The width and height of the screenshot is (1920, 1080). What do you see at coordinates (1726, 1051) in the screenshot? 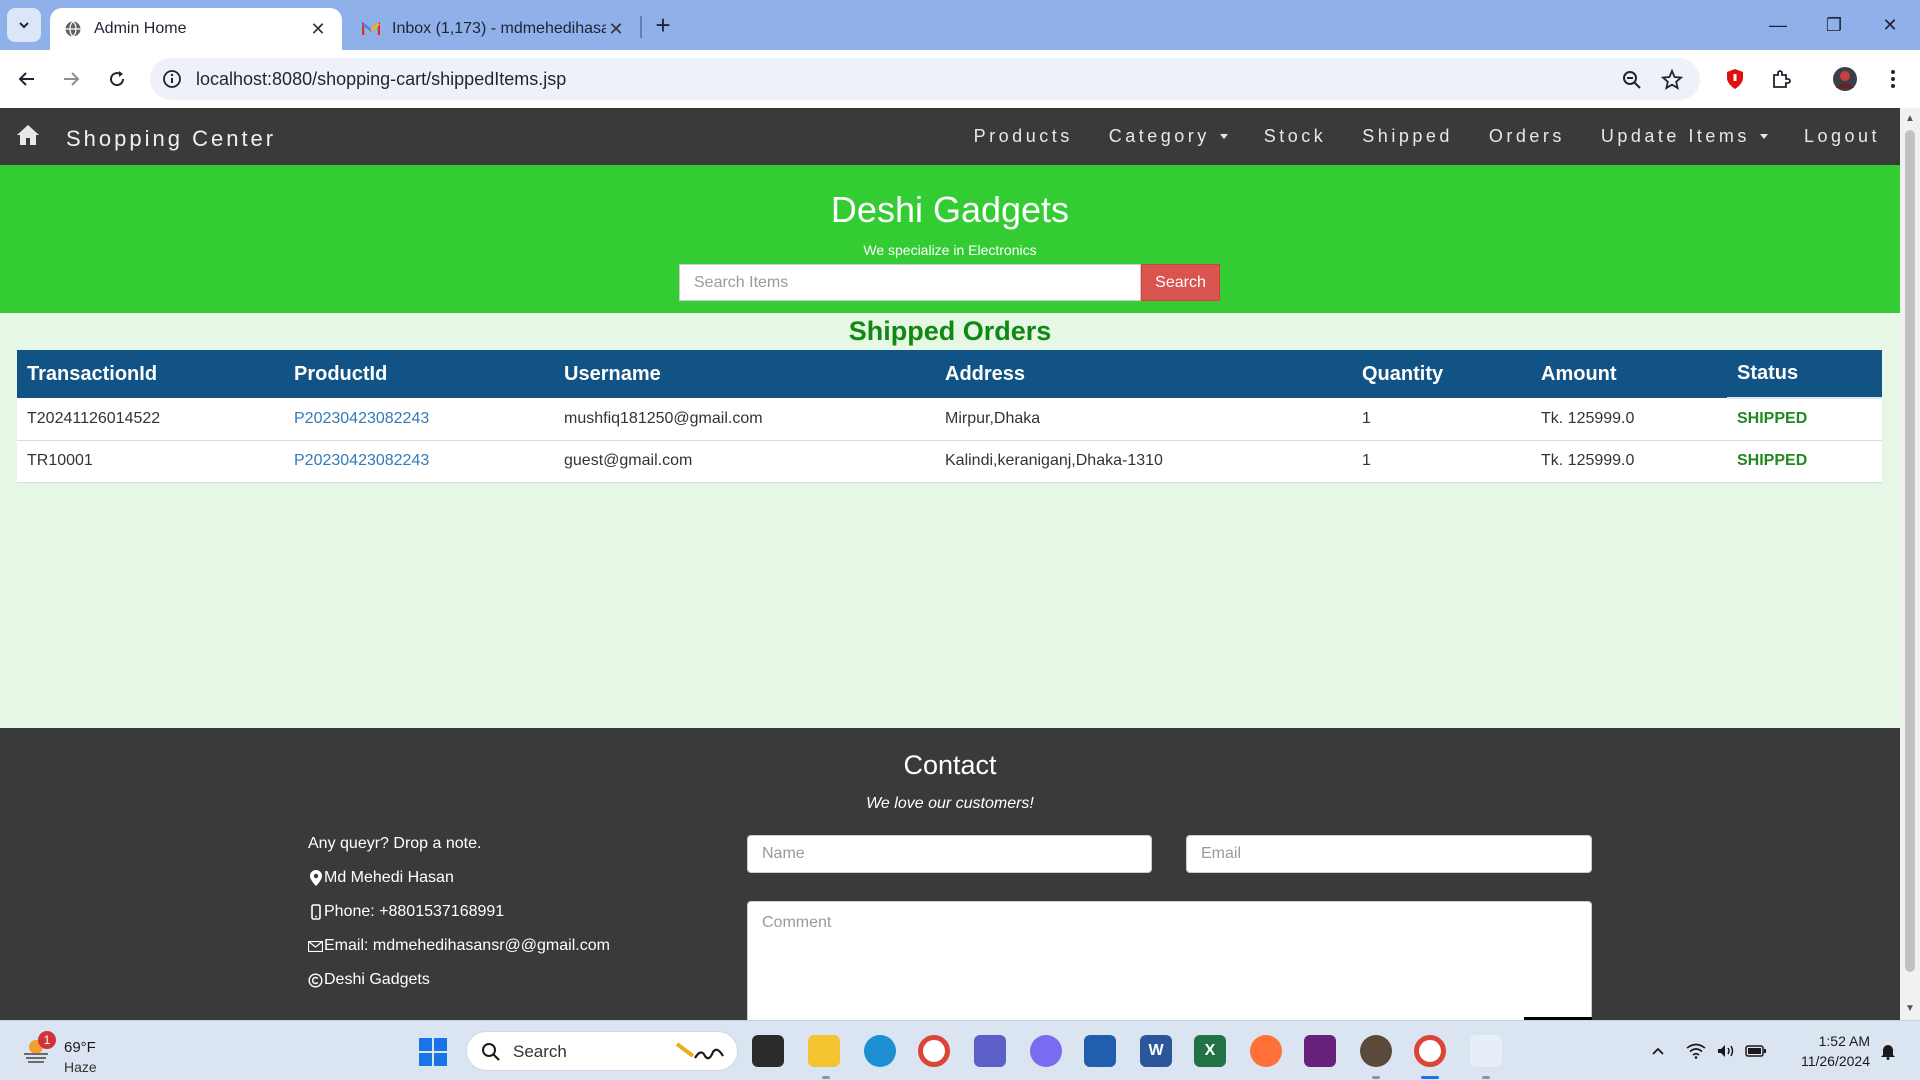
I see `volume-icon` at bounding box center [1726, 1051].